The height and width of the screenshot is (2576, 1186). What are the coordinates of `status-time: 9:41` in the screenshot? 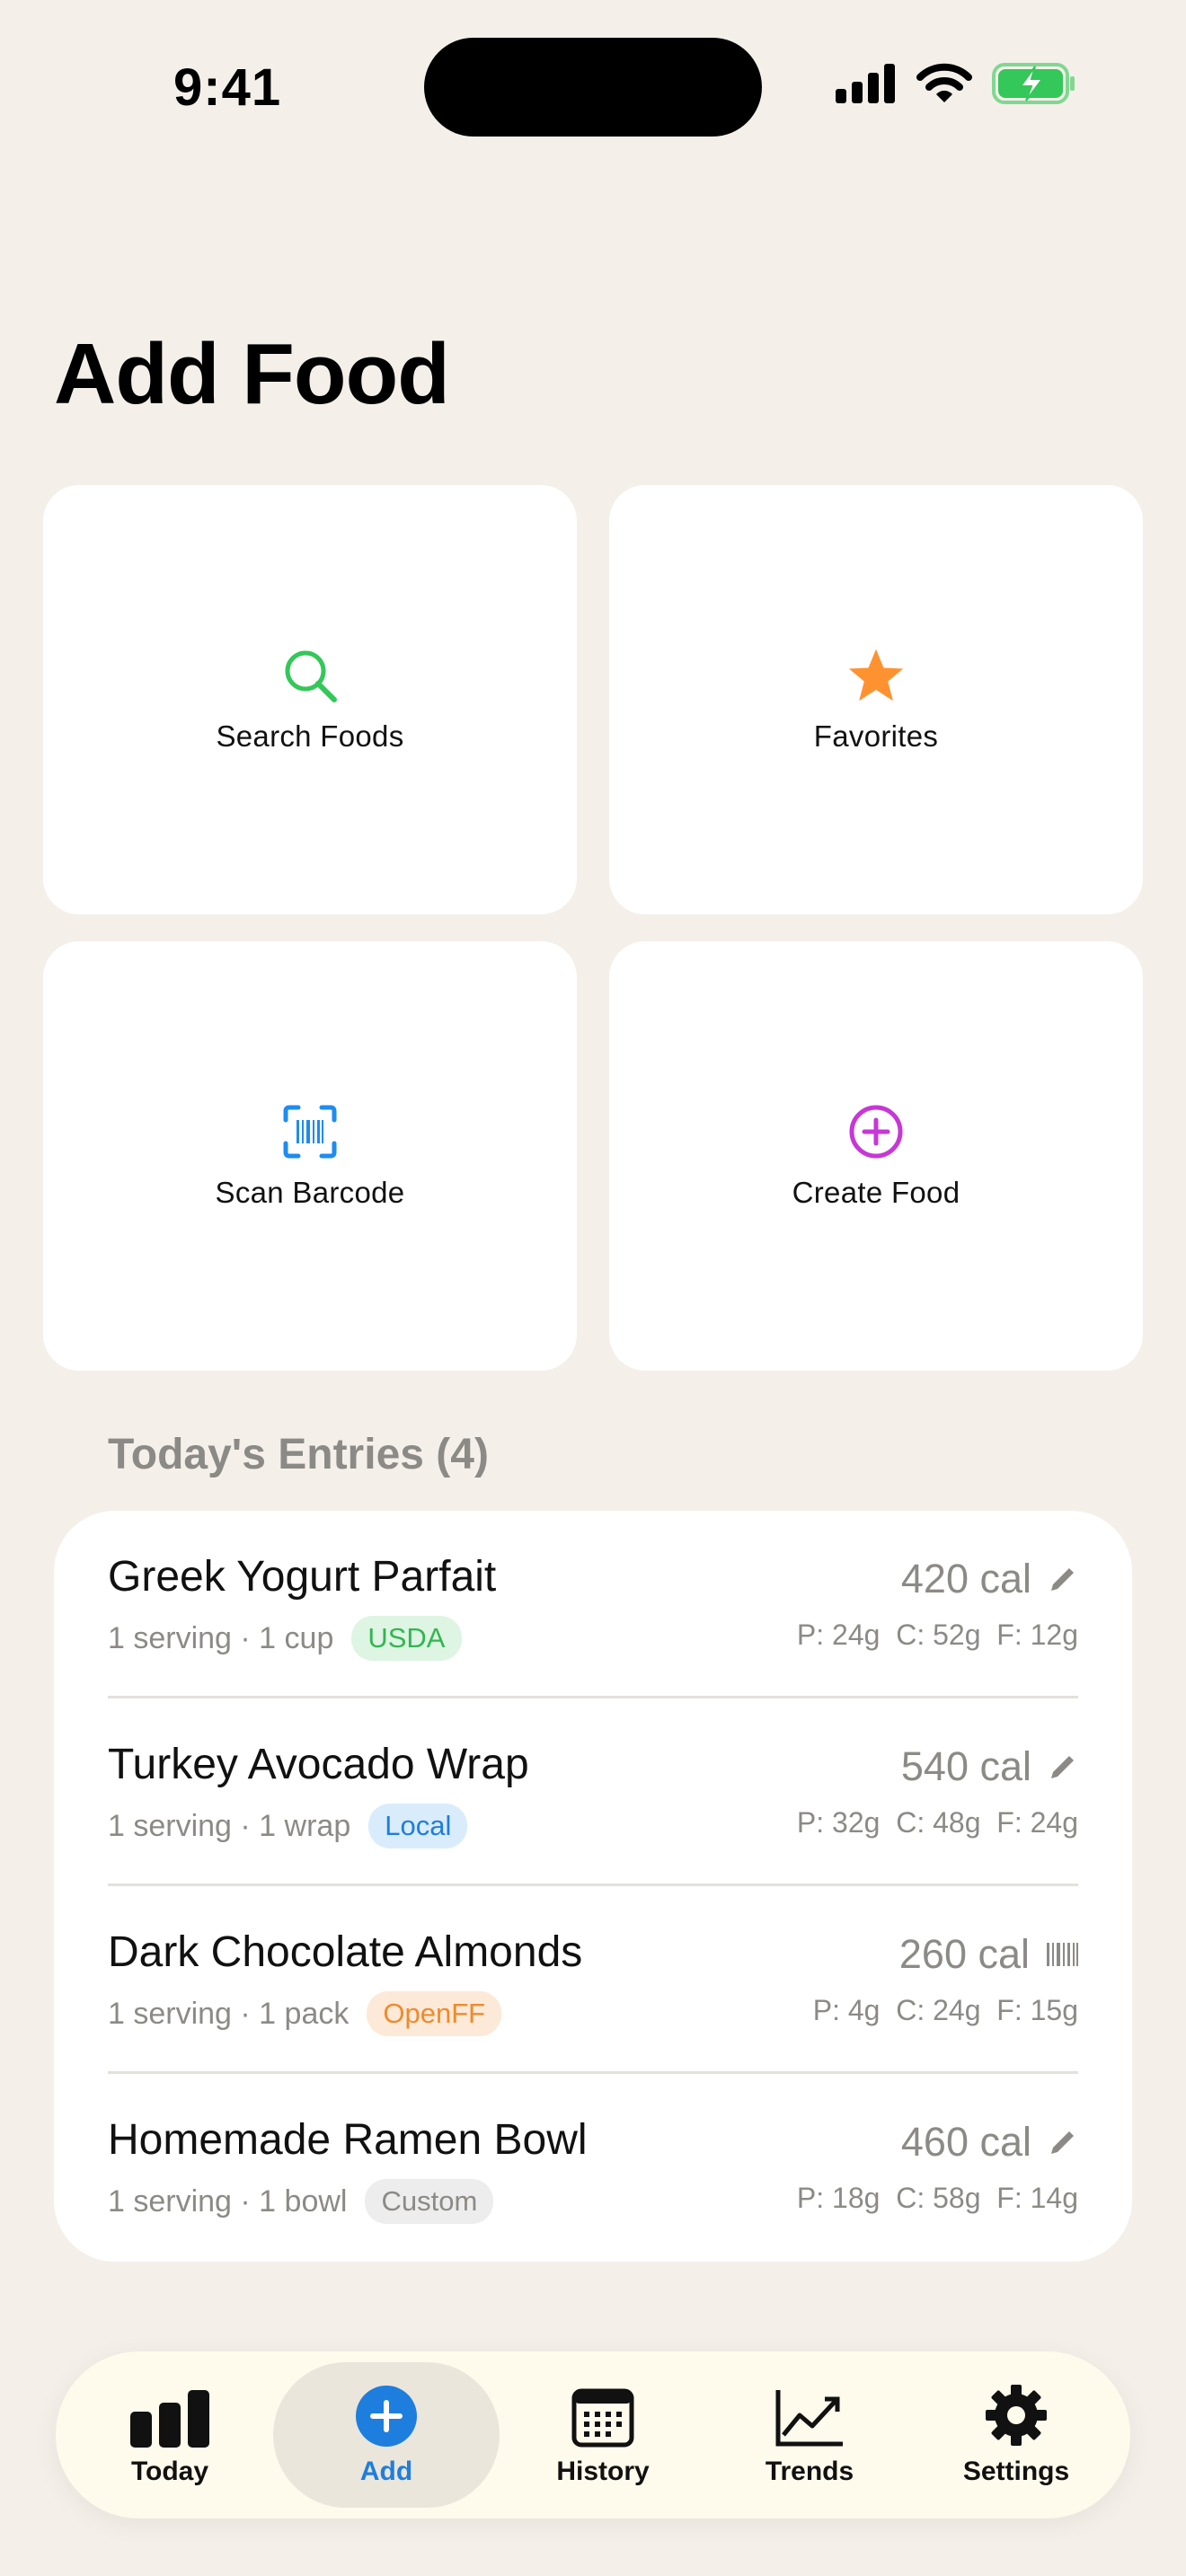 It's located at (227, 87).